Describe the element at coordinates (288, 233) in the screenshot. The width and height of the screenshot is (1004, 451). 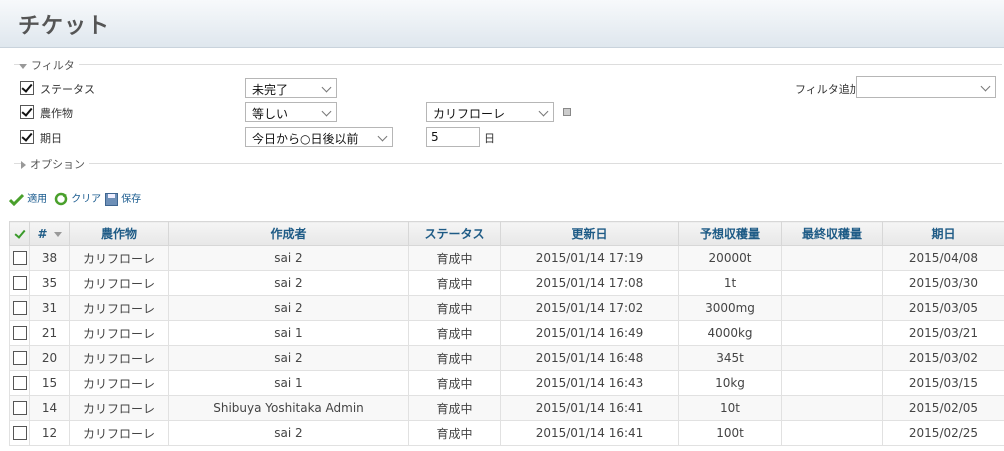
I see `column-header-author: 作成者` at that location.